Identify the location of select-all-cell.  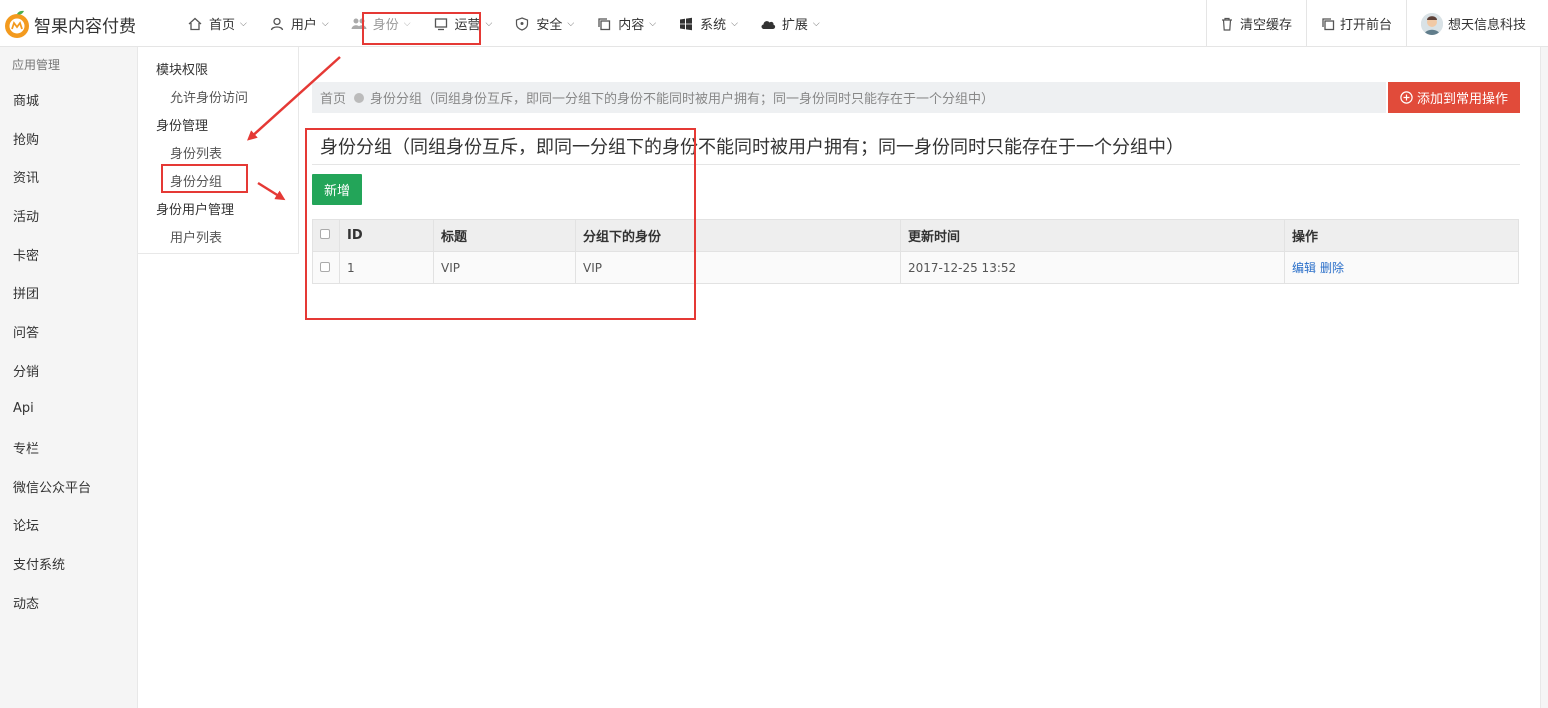
(326, 235).